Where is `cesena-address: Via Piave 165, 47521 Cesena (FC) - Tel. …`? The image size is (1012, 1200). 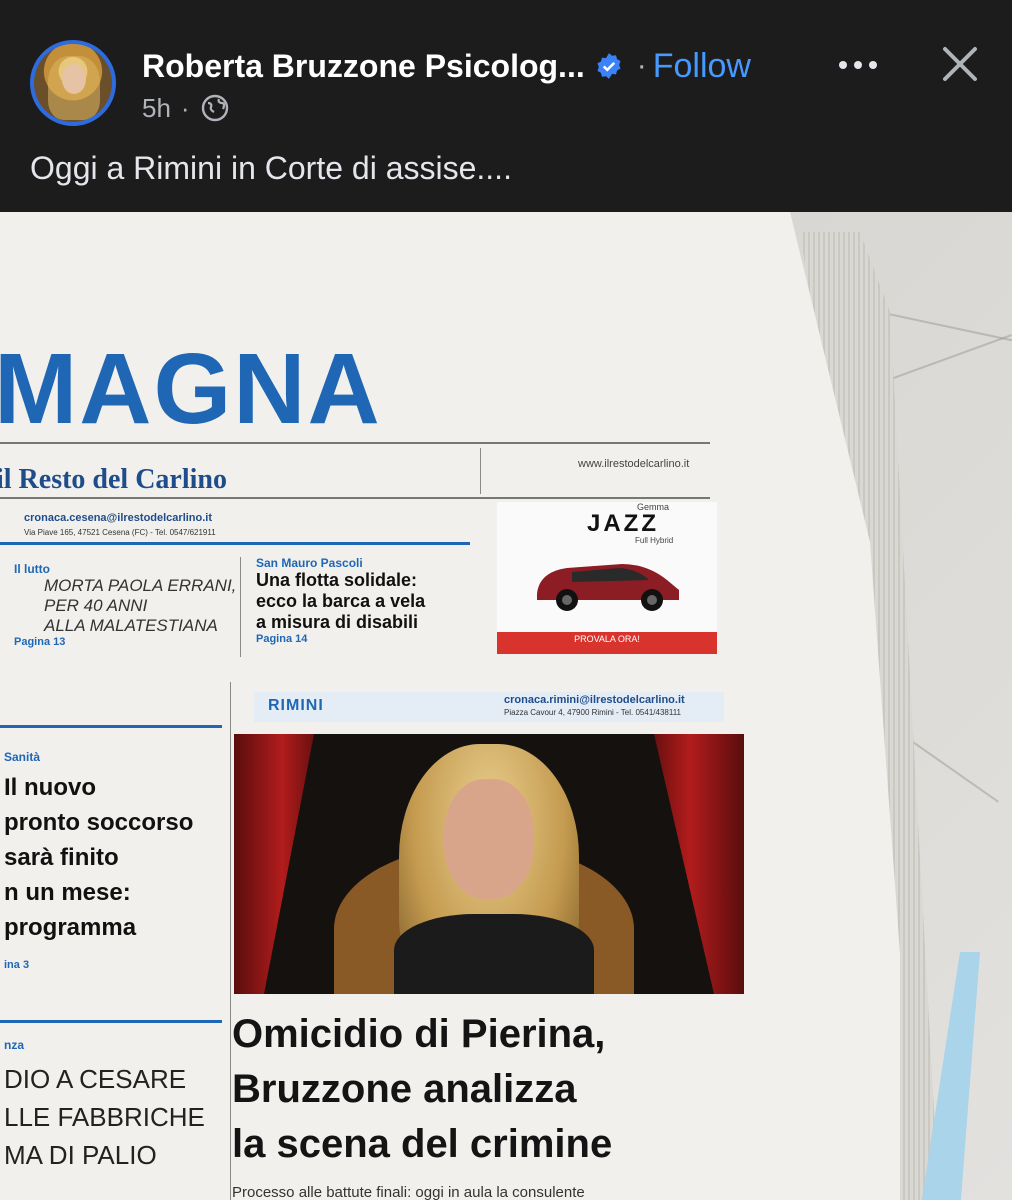
cesena-address: Via Piave 165, 47521 Cesena (FC) - Tel. … is located at coordinates (120, 532).